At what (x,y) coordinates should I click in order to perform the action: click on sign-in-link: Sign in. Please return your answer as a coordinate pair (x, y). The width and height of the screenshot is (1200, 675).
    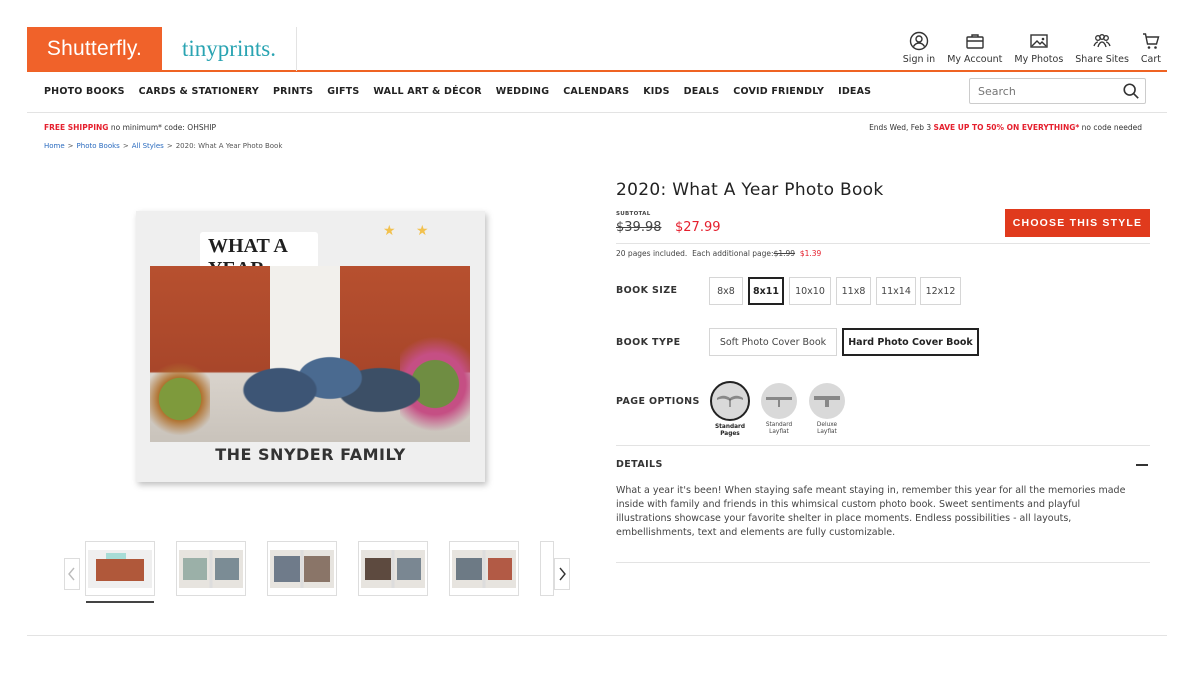
    Looking at the image, I should click on (919, 48).